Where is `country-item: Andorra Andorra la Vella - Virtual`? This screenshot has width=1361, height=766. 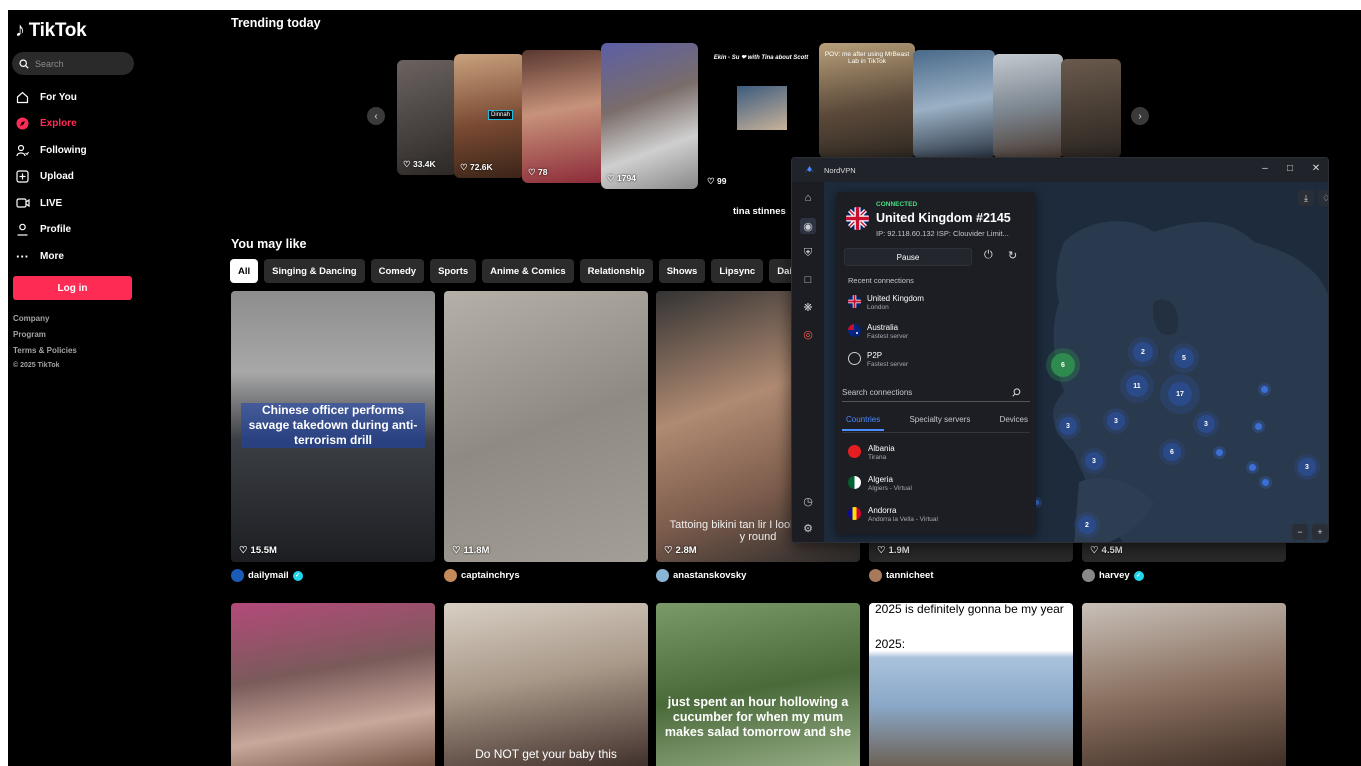
country-item: Andorra Andorra la Vella - Virtual is located at coordinates (893, 514).